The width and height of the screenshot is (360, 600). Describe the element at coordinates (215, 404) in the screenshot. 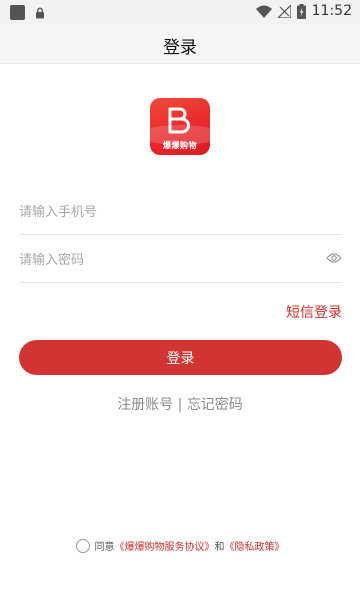

I see `forgot-password-link: 忘记密码` at that location.